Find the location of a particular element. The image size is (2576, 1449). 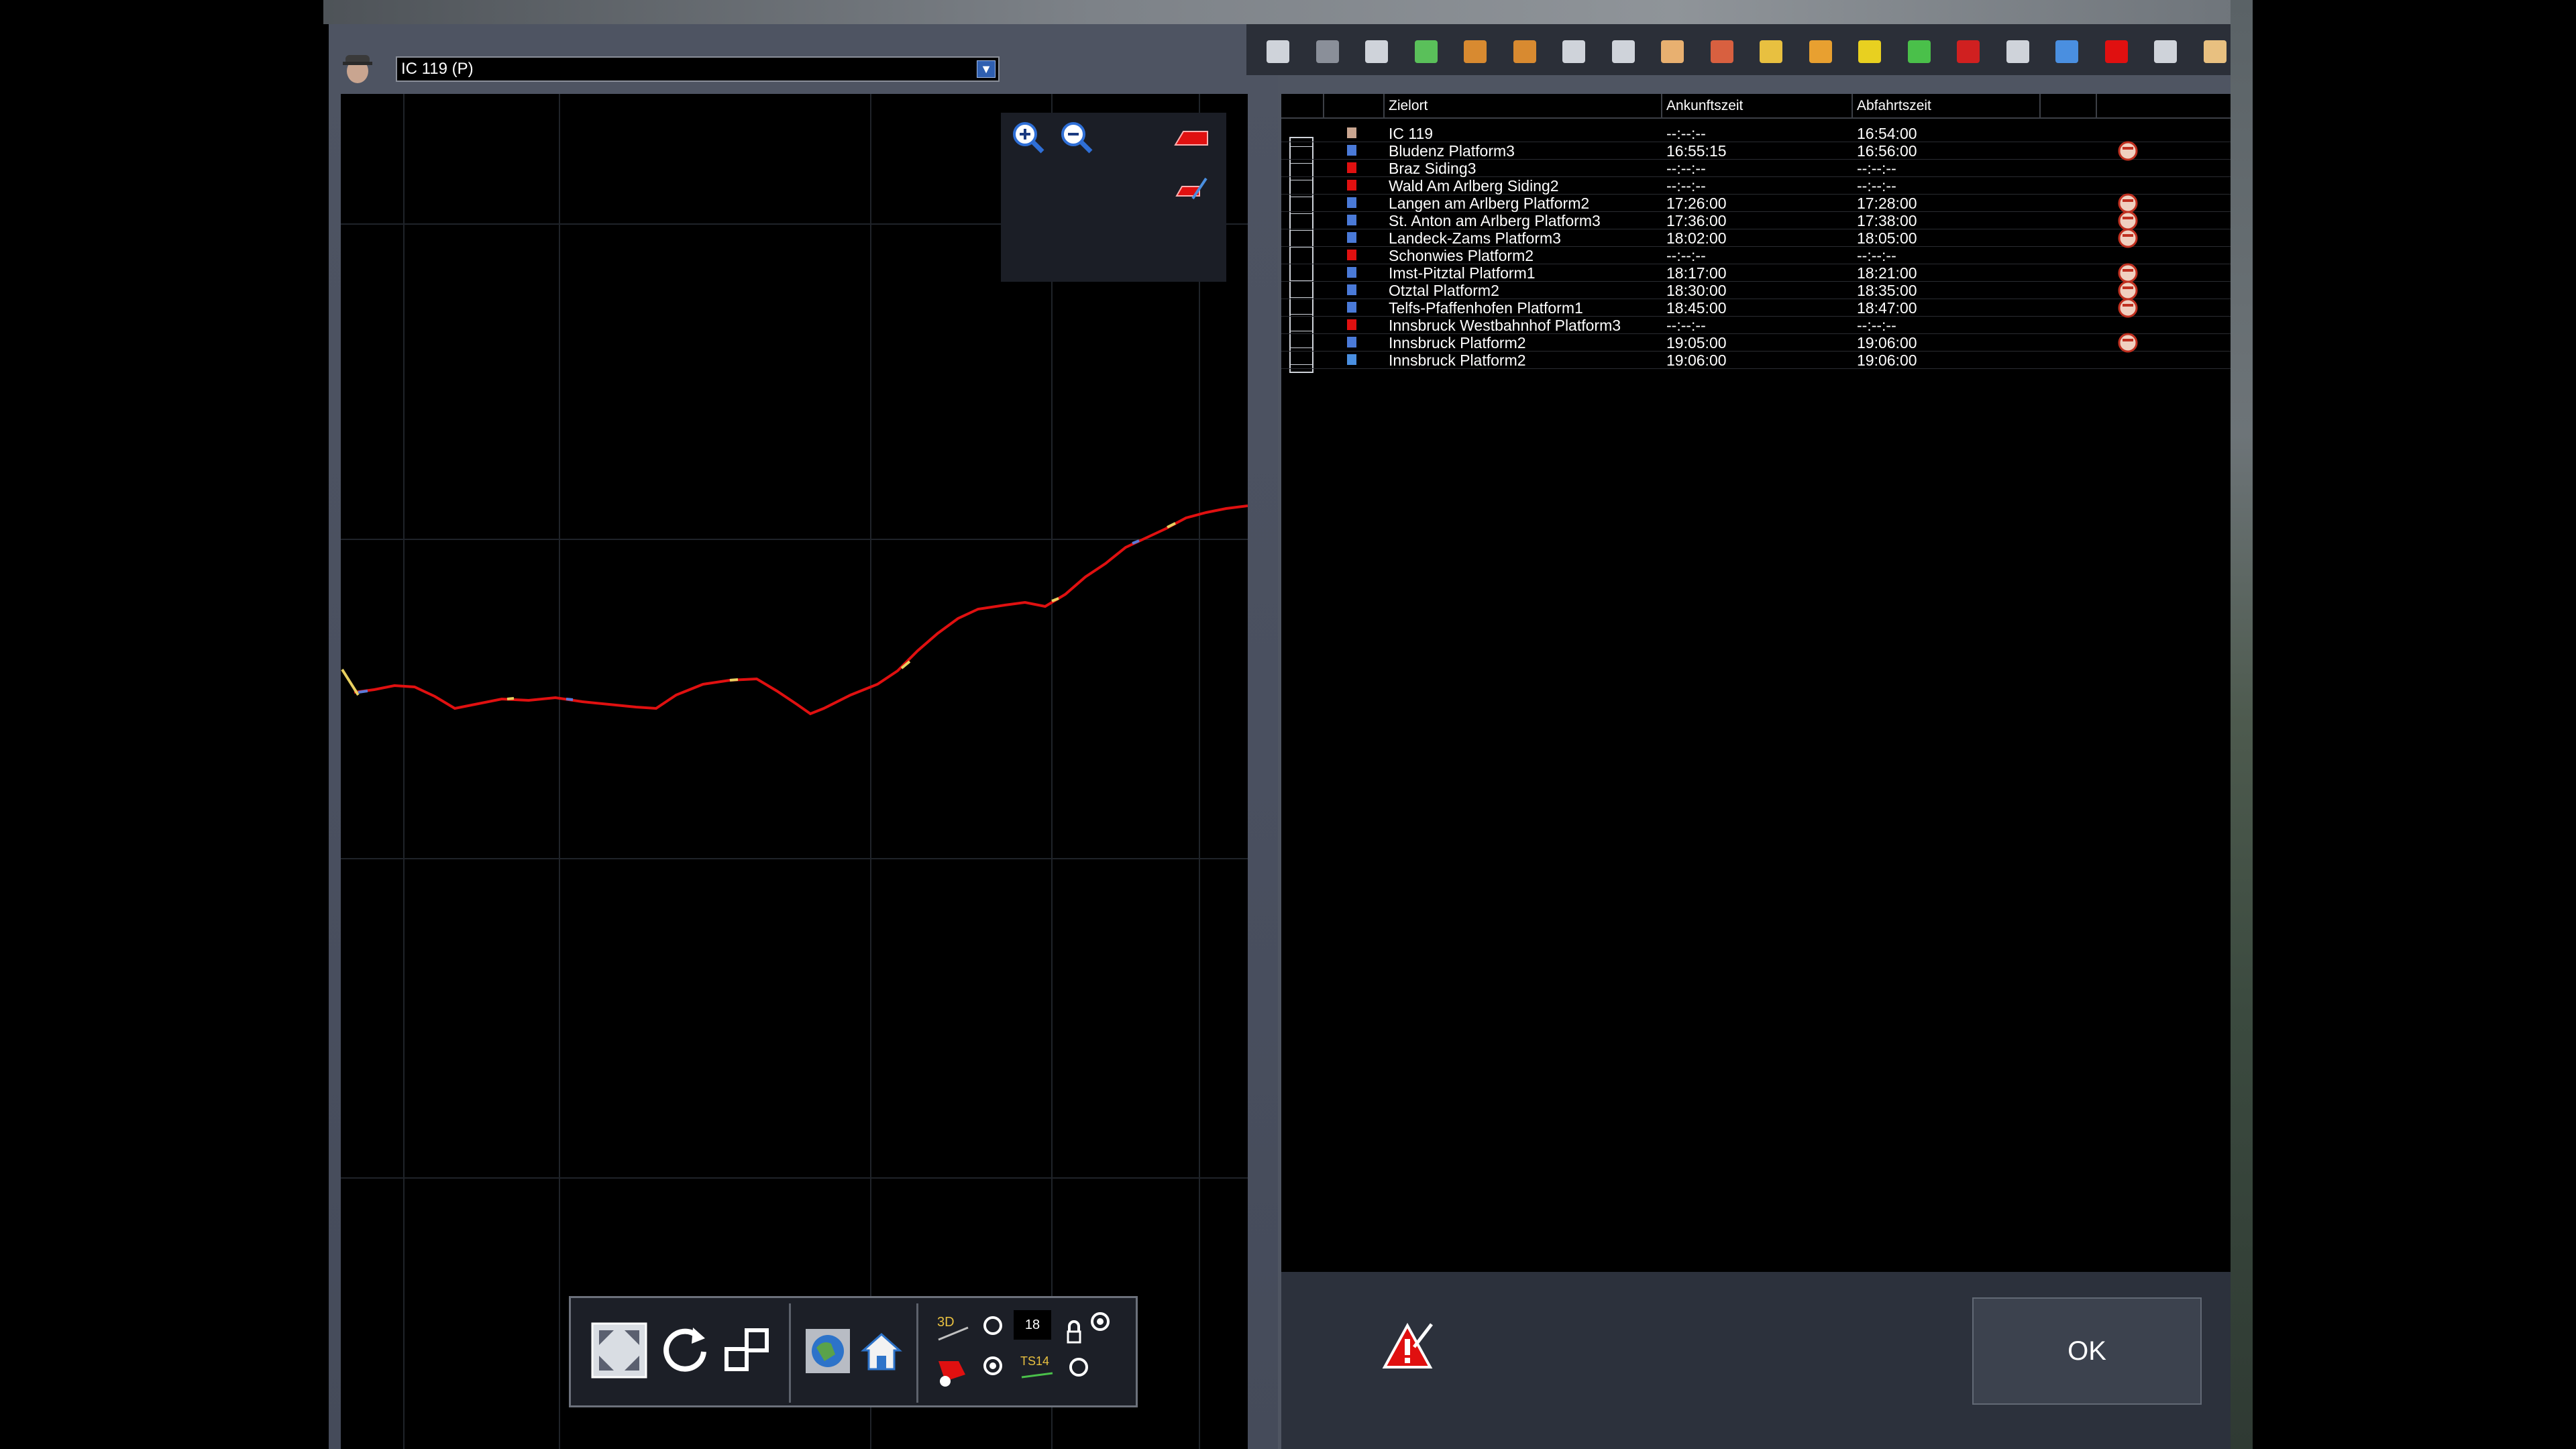

align-icon is located at coordinates (1574, 51).